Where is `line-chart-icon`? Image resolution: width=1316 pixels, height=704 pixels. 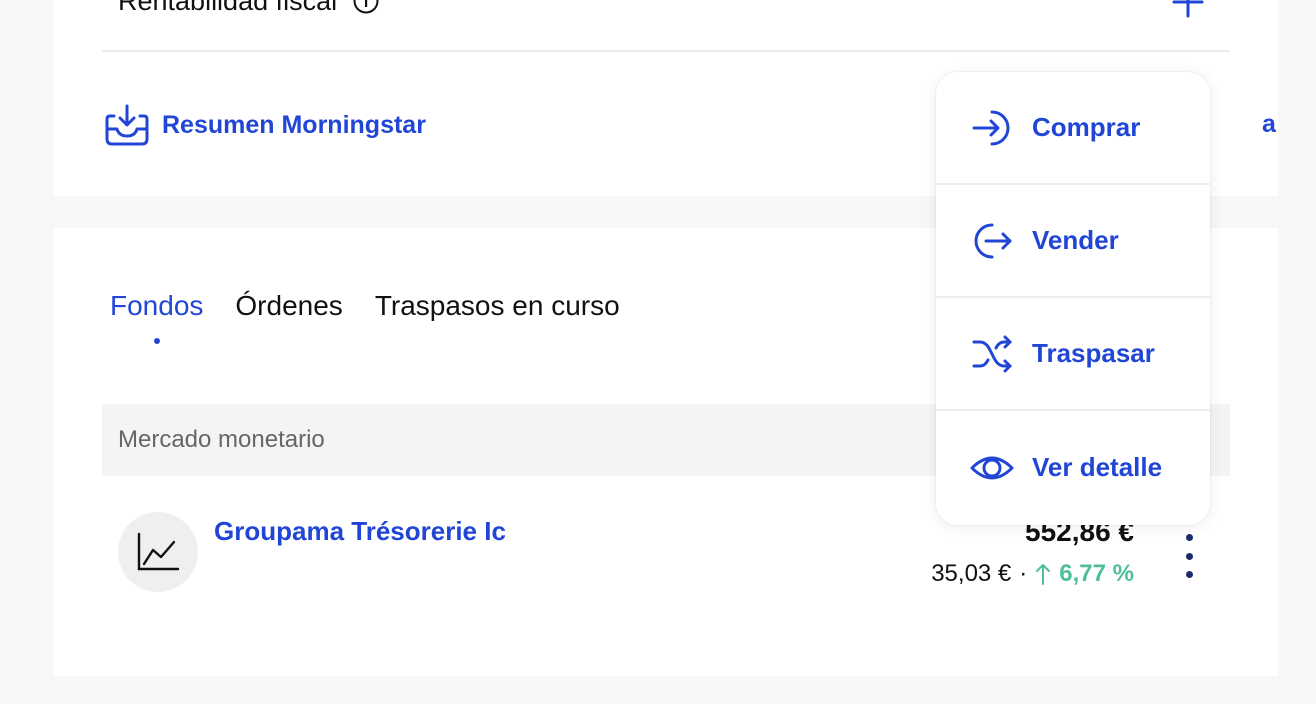 line-chart-icon is located at coordinates (158, 551).